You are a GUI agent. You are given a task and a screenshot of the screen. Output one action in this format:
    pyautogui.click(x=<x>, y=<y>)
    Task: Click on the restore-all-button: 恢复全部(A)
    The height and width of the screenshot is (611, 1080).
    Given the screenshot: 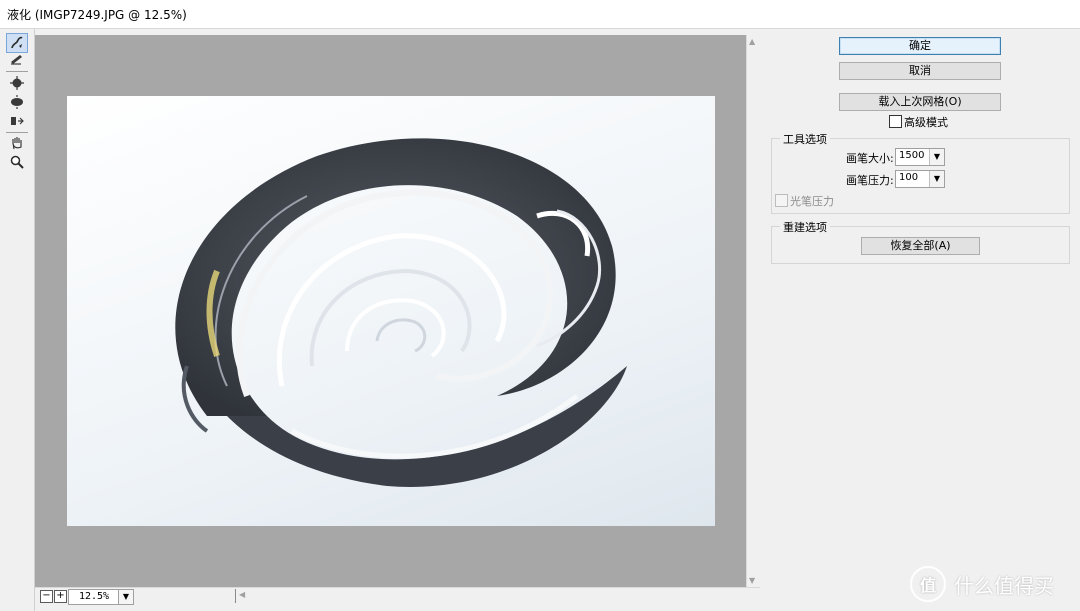 What is the action you would take?
    pyautogui.click(x=920, y=246)
    